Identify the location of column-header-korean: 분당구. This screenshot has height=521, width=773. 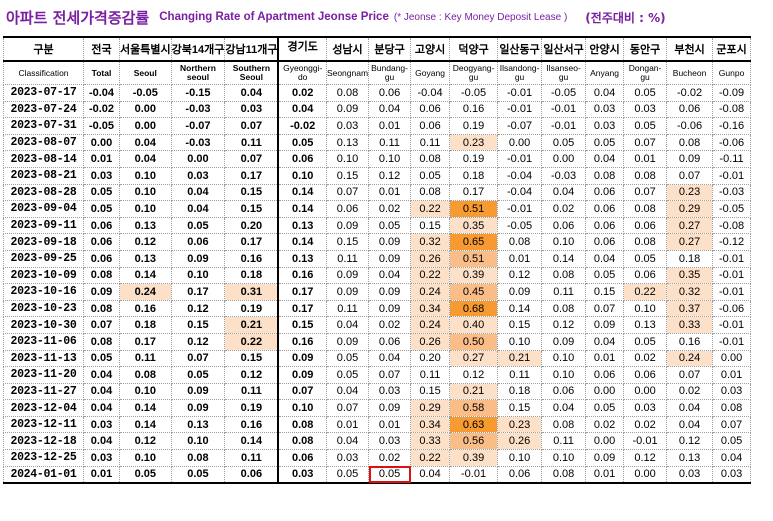
(390, 49).